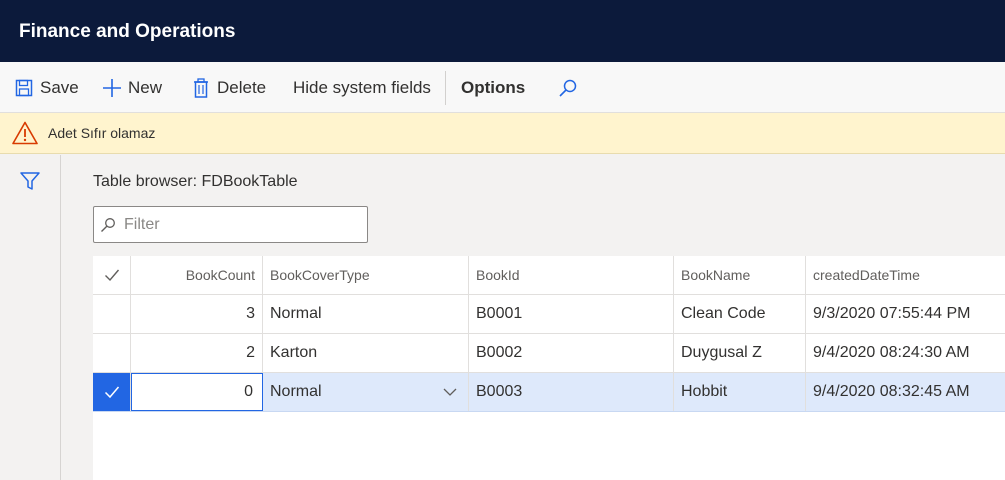 The height and width of the screenshot is (480, 1005). I want to click on search-button, so click(571, 87).